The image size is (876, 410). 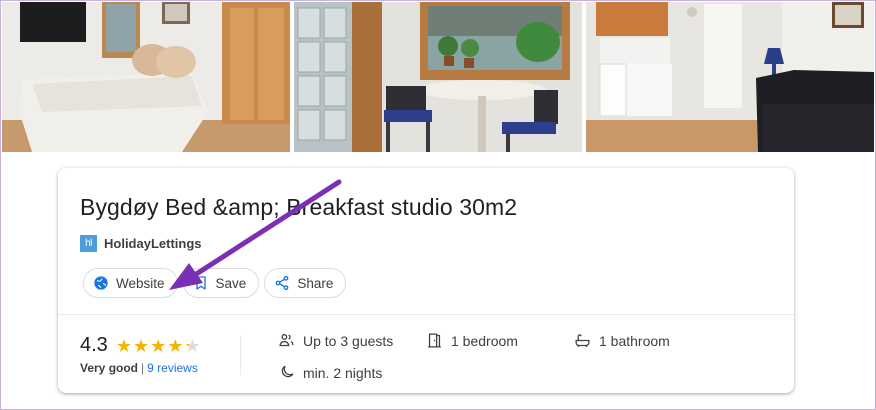 I want to click on provider-name: HolidayLettings, so click(x=153, y=243).